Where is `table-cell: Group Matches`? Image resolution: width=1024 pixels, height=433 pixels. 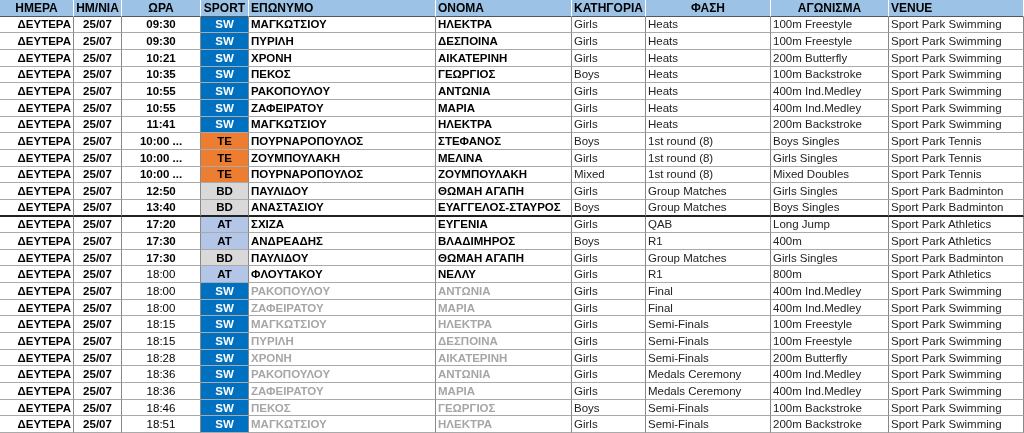
table-cell: Group Matches is located at coordinates (708, 191).